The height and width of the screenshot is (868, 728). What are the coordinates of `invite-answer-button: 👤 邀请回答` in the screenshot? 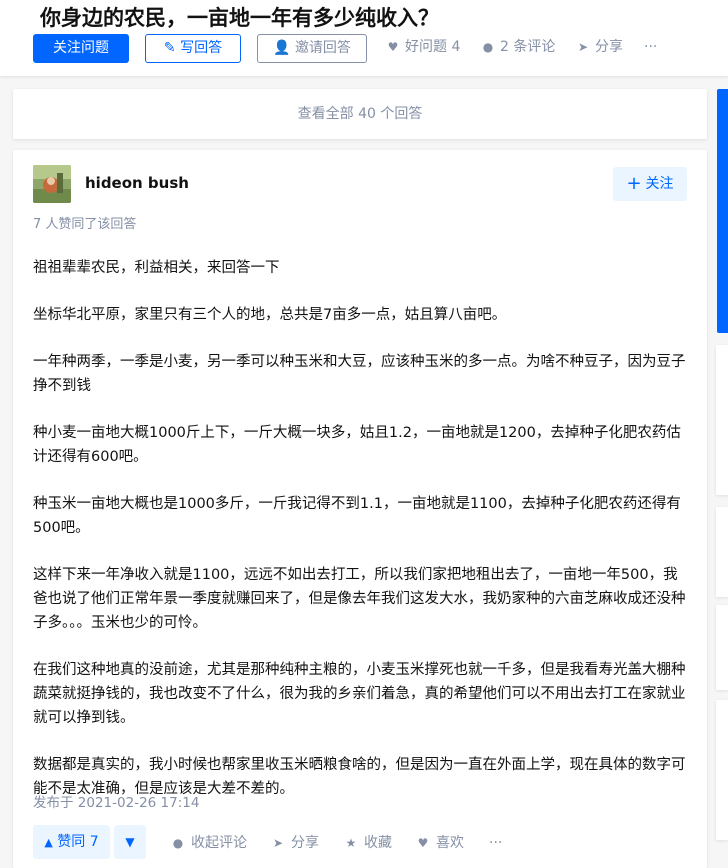 It's located at (312, 48).